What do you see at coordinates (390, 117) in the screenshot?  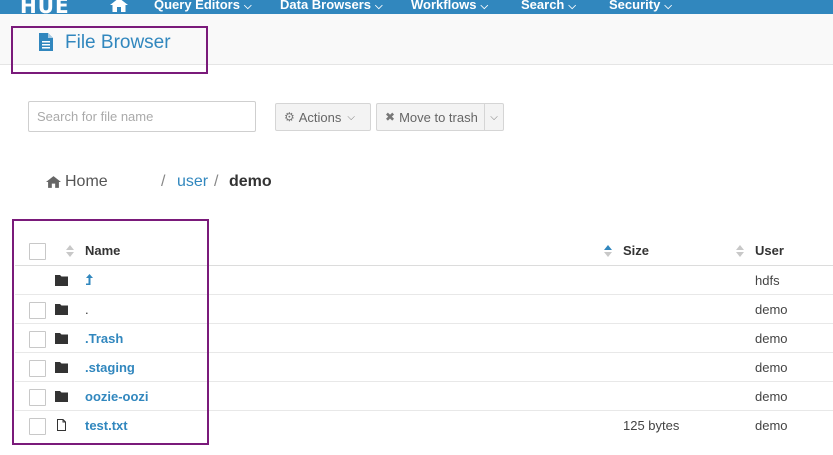 I see `close-icon: ✖` at bounding box center [390, 117].